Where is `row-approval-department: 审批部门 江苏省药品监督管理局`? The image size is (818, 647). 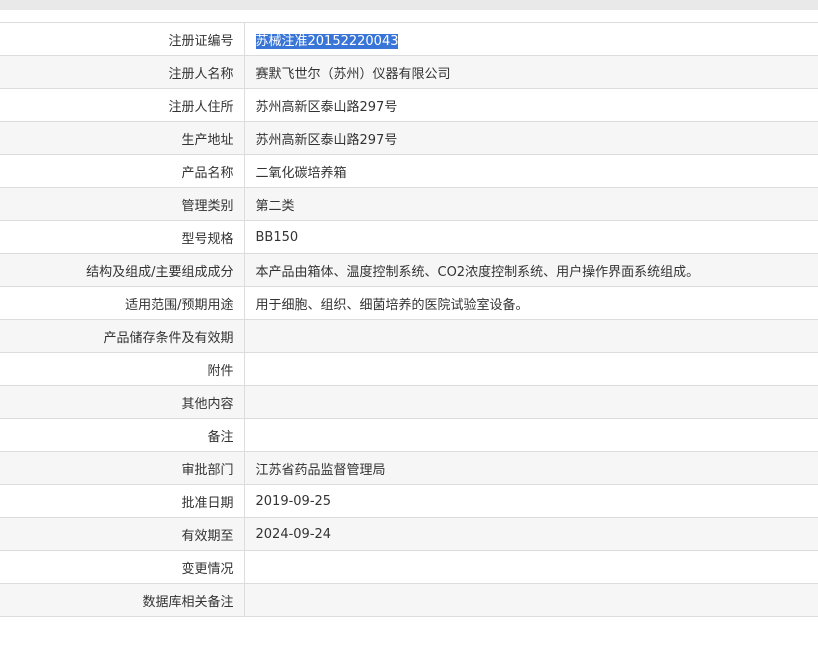 row-approval-department: 审批部门 江苏省药品监督管理局 is located at coordinates (409, 468).